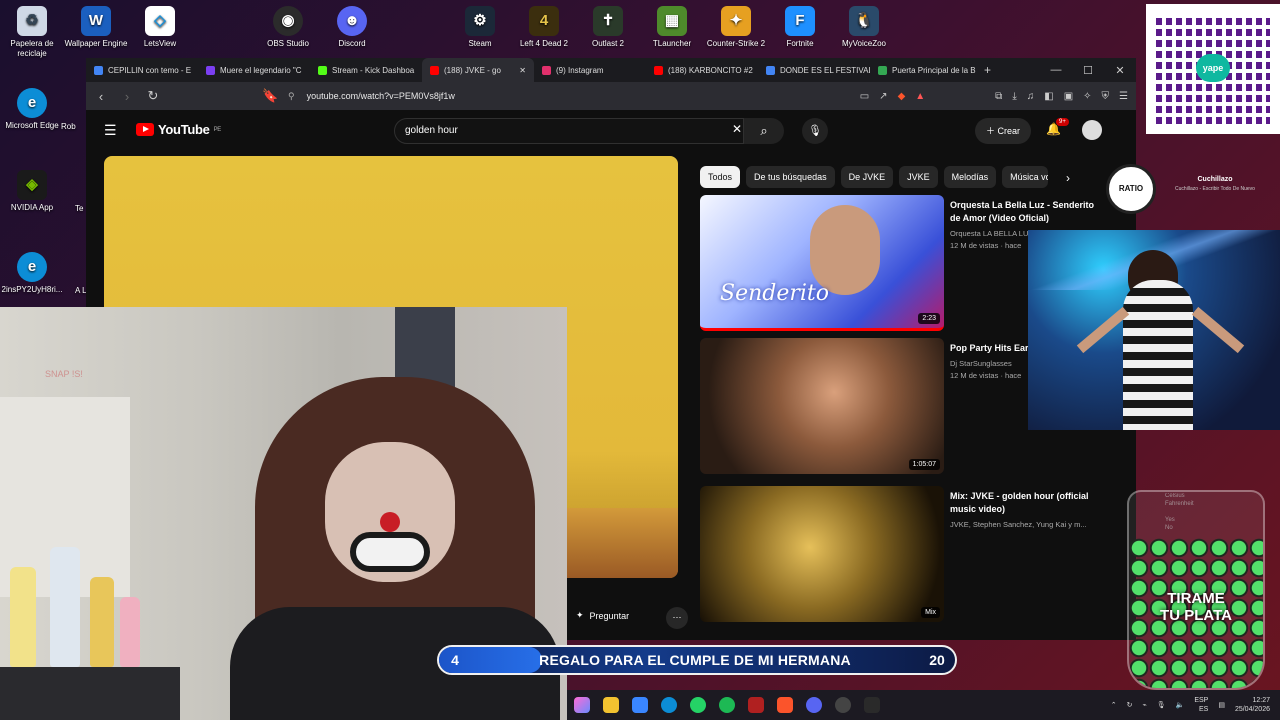 The height and width of the screenshot is (720, 1280). Describe the element at coordinates (970, 177) in the screenshot. I see `chip-melodias: Melodías` at that location.